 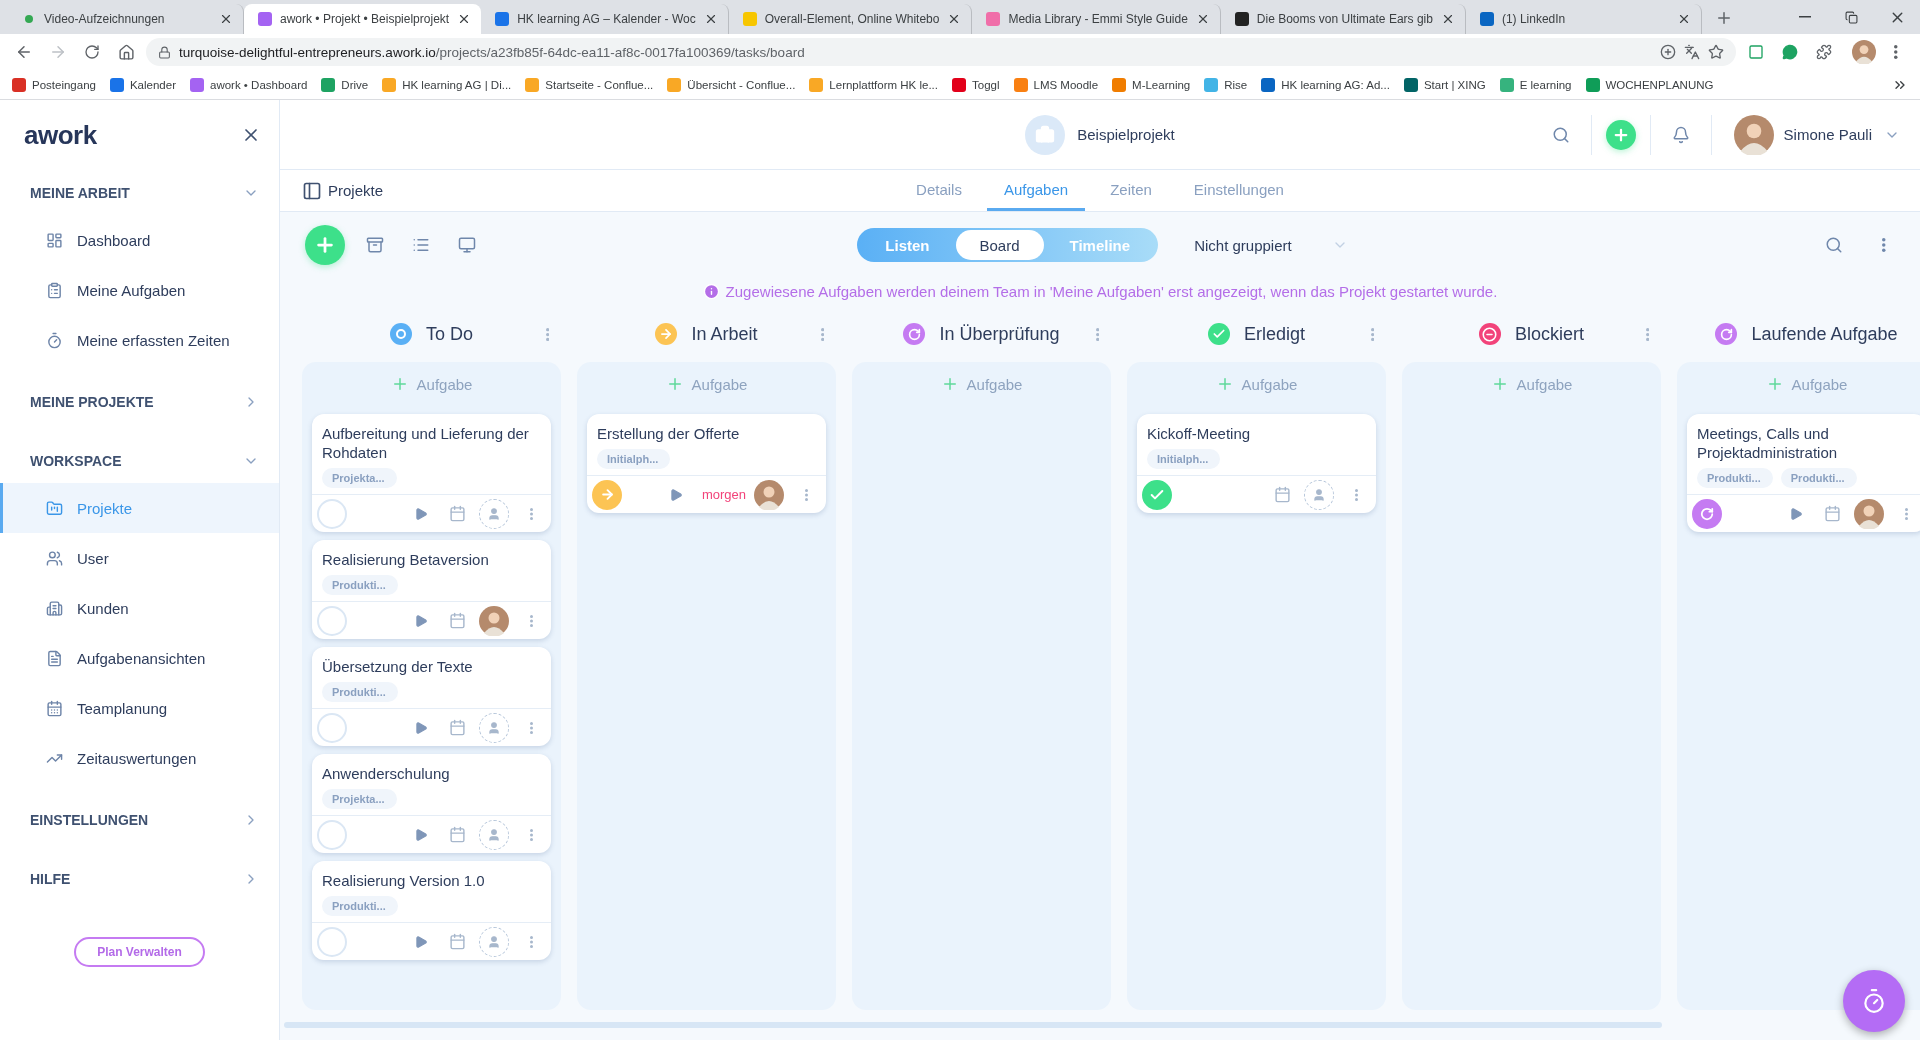 What do you see at coordinates (1869, 513) in the screenshot?
I see `assignee-avatar` at bounding box center [1869, 513].